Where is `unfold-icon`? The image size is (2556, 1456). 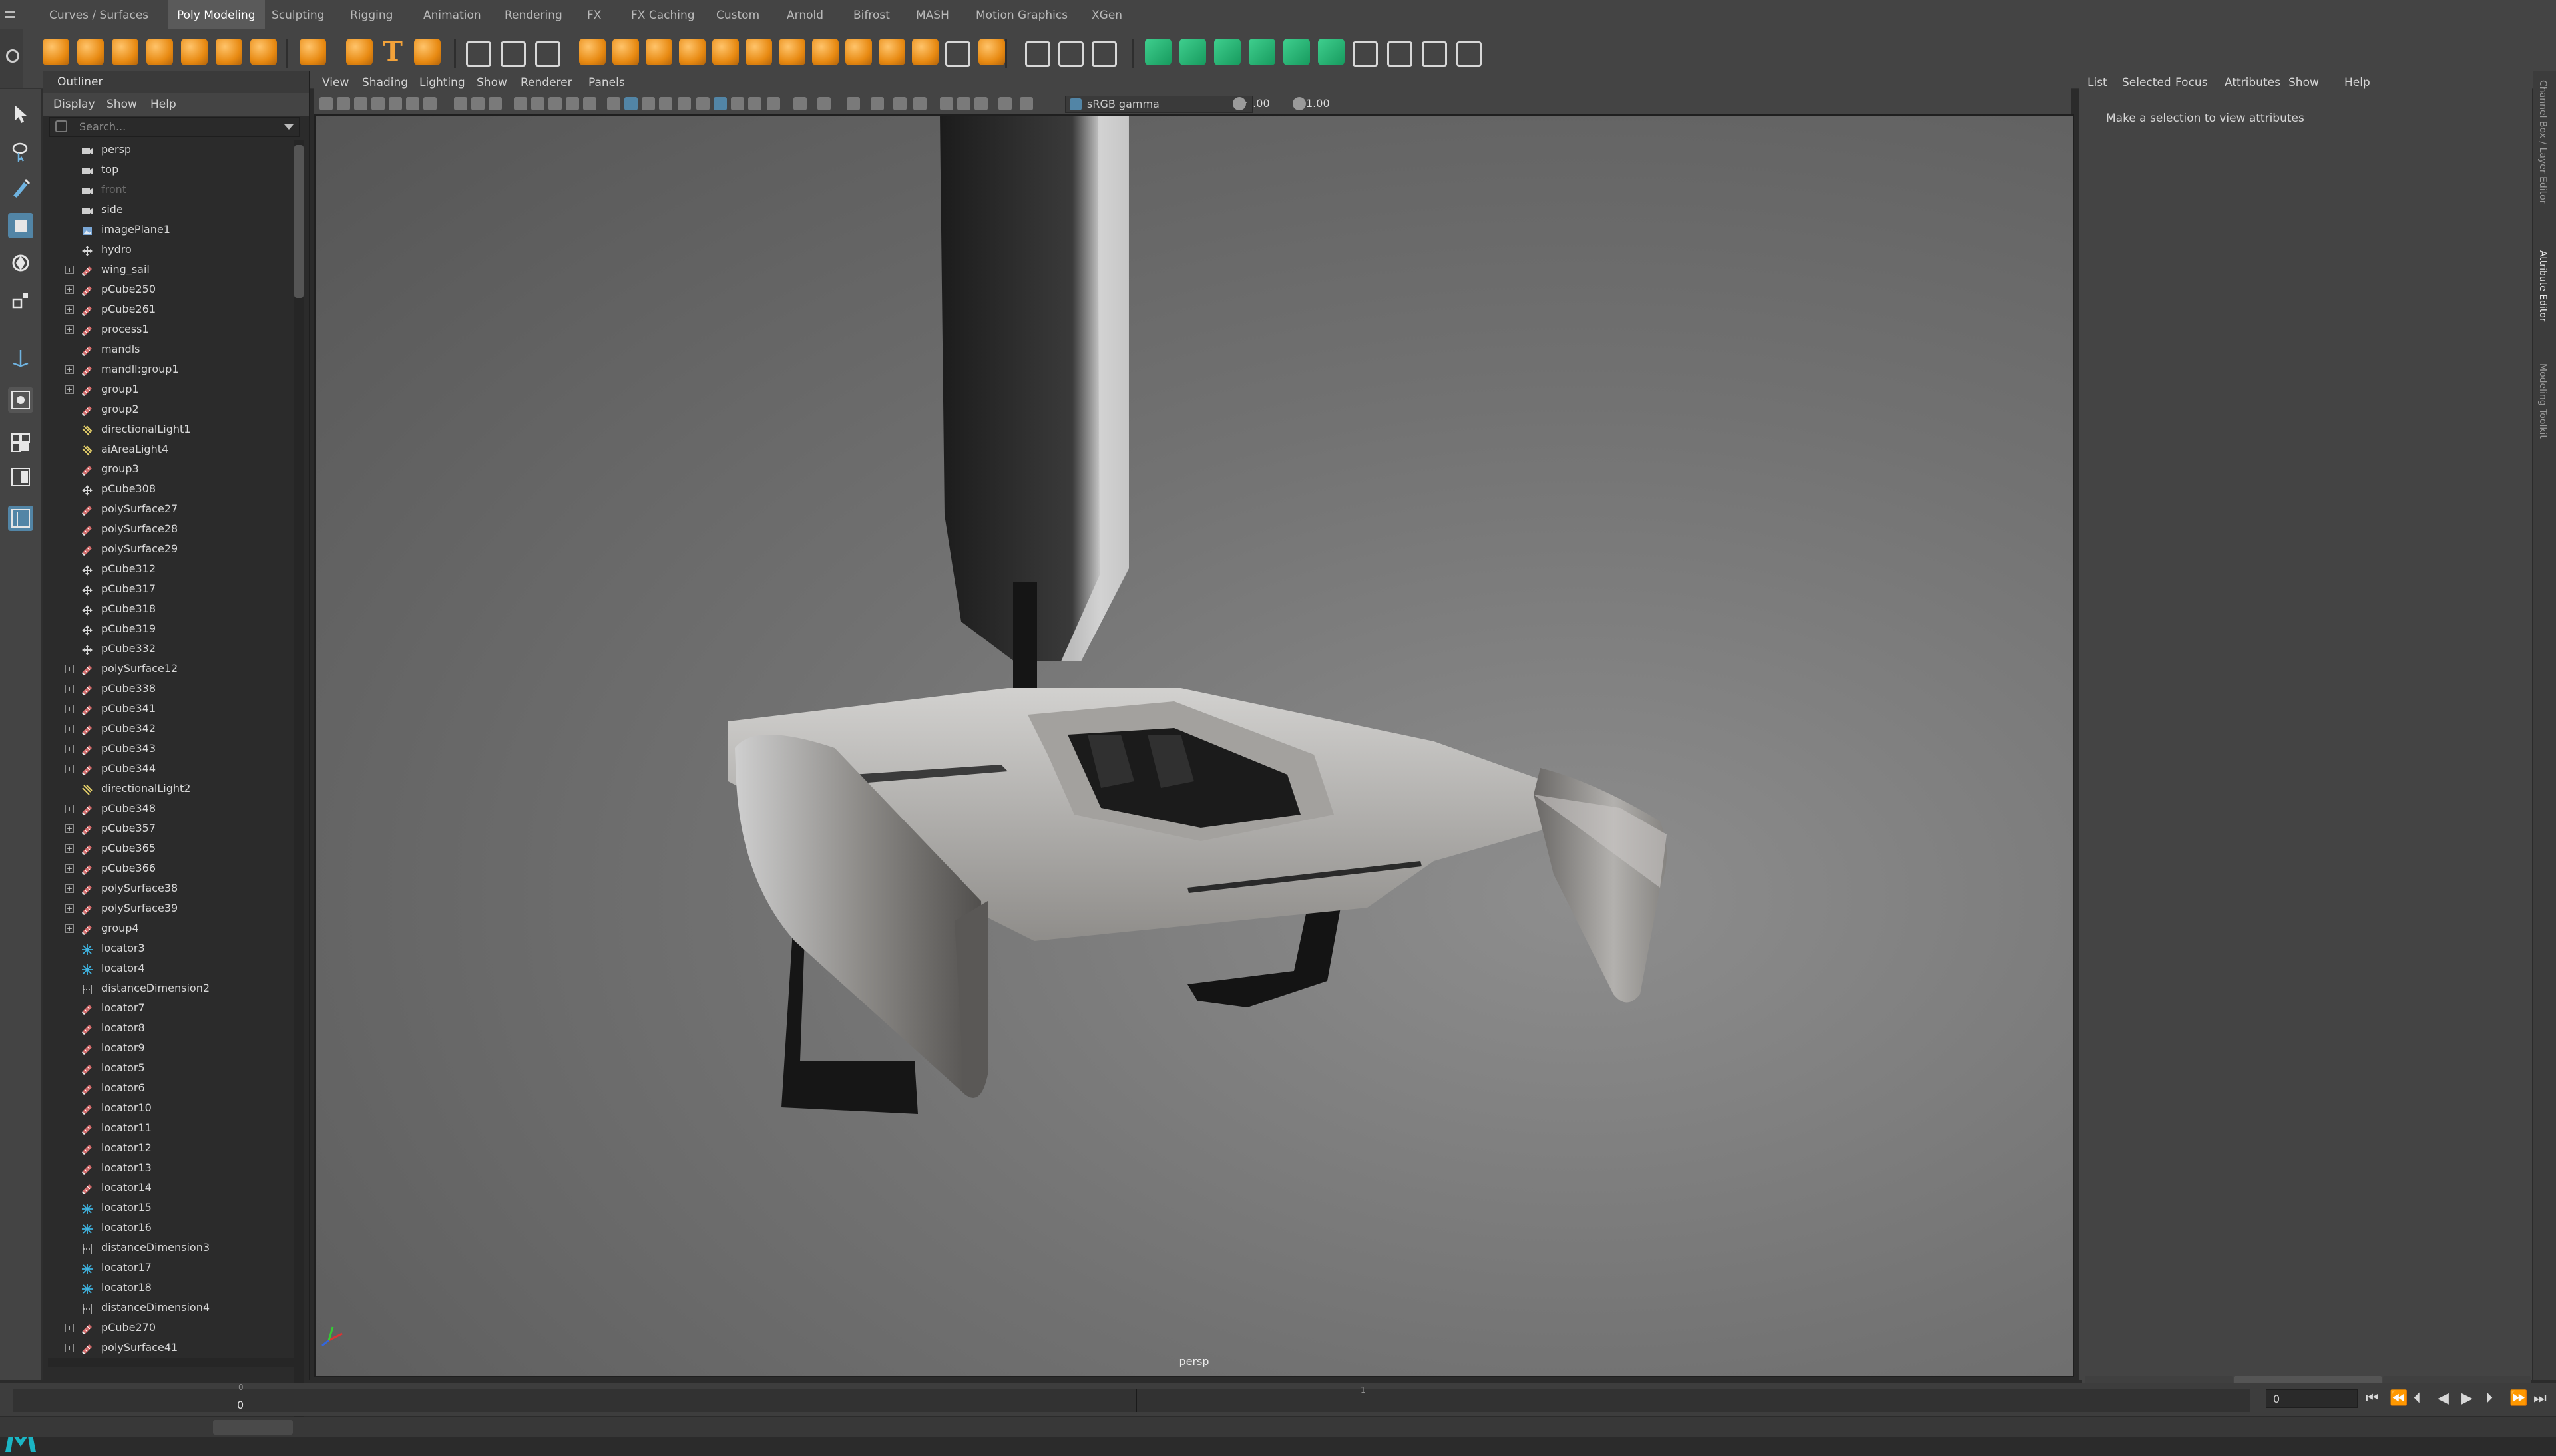
unfold-icon is located at coordinates (1296, 52).